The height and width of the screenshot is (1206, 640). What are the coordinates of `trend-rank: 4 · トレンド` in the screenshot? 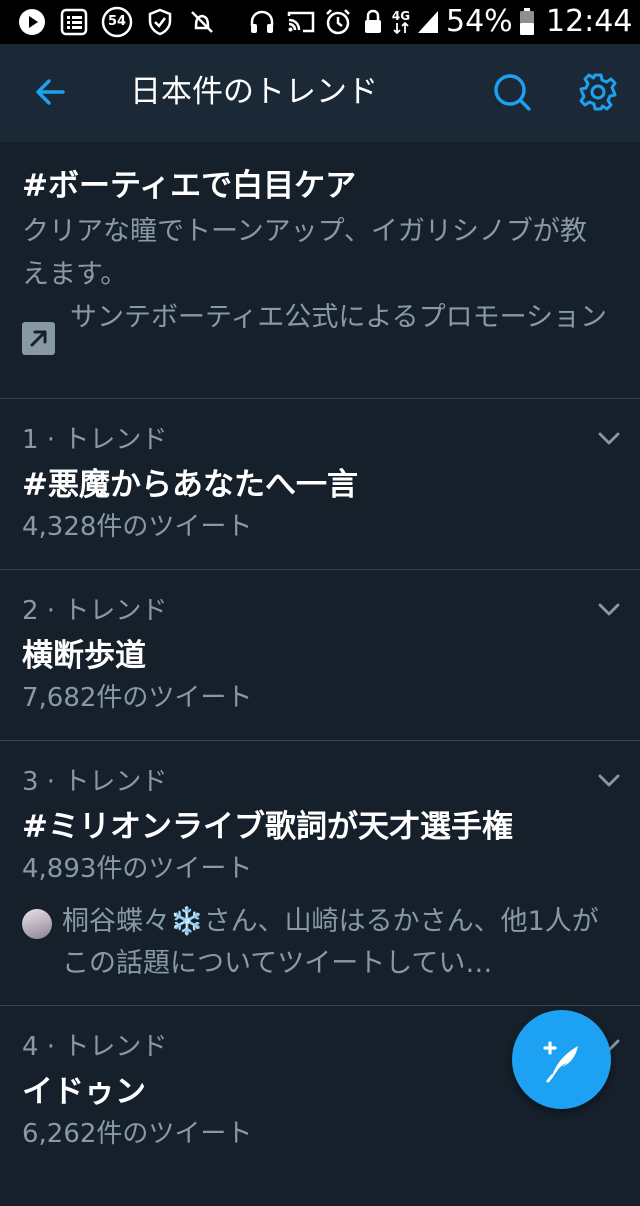 It's located at (95, 1047).